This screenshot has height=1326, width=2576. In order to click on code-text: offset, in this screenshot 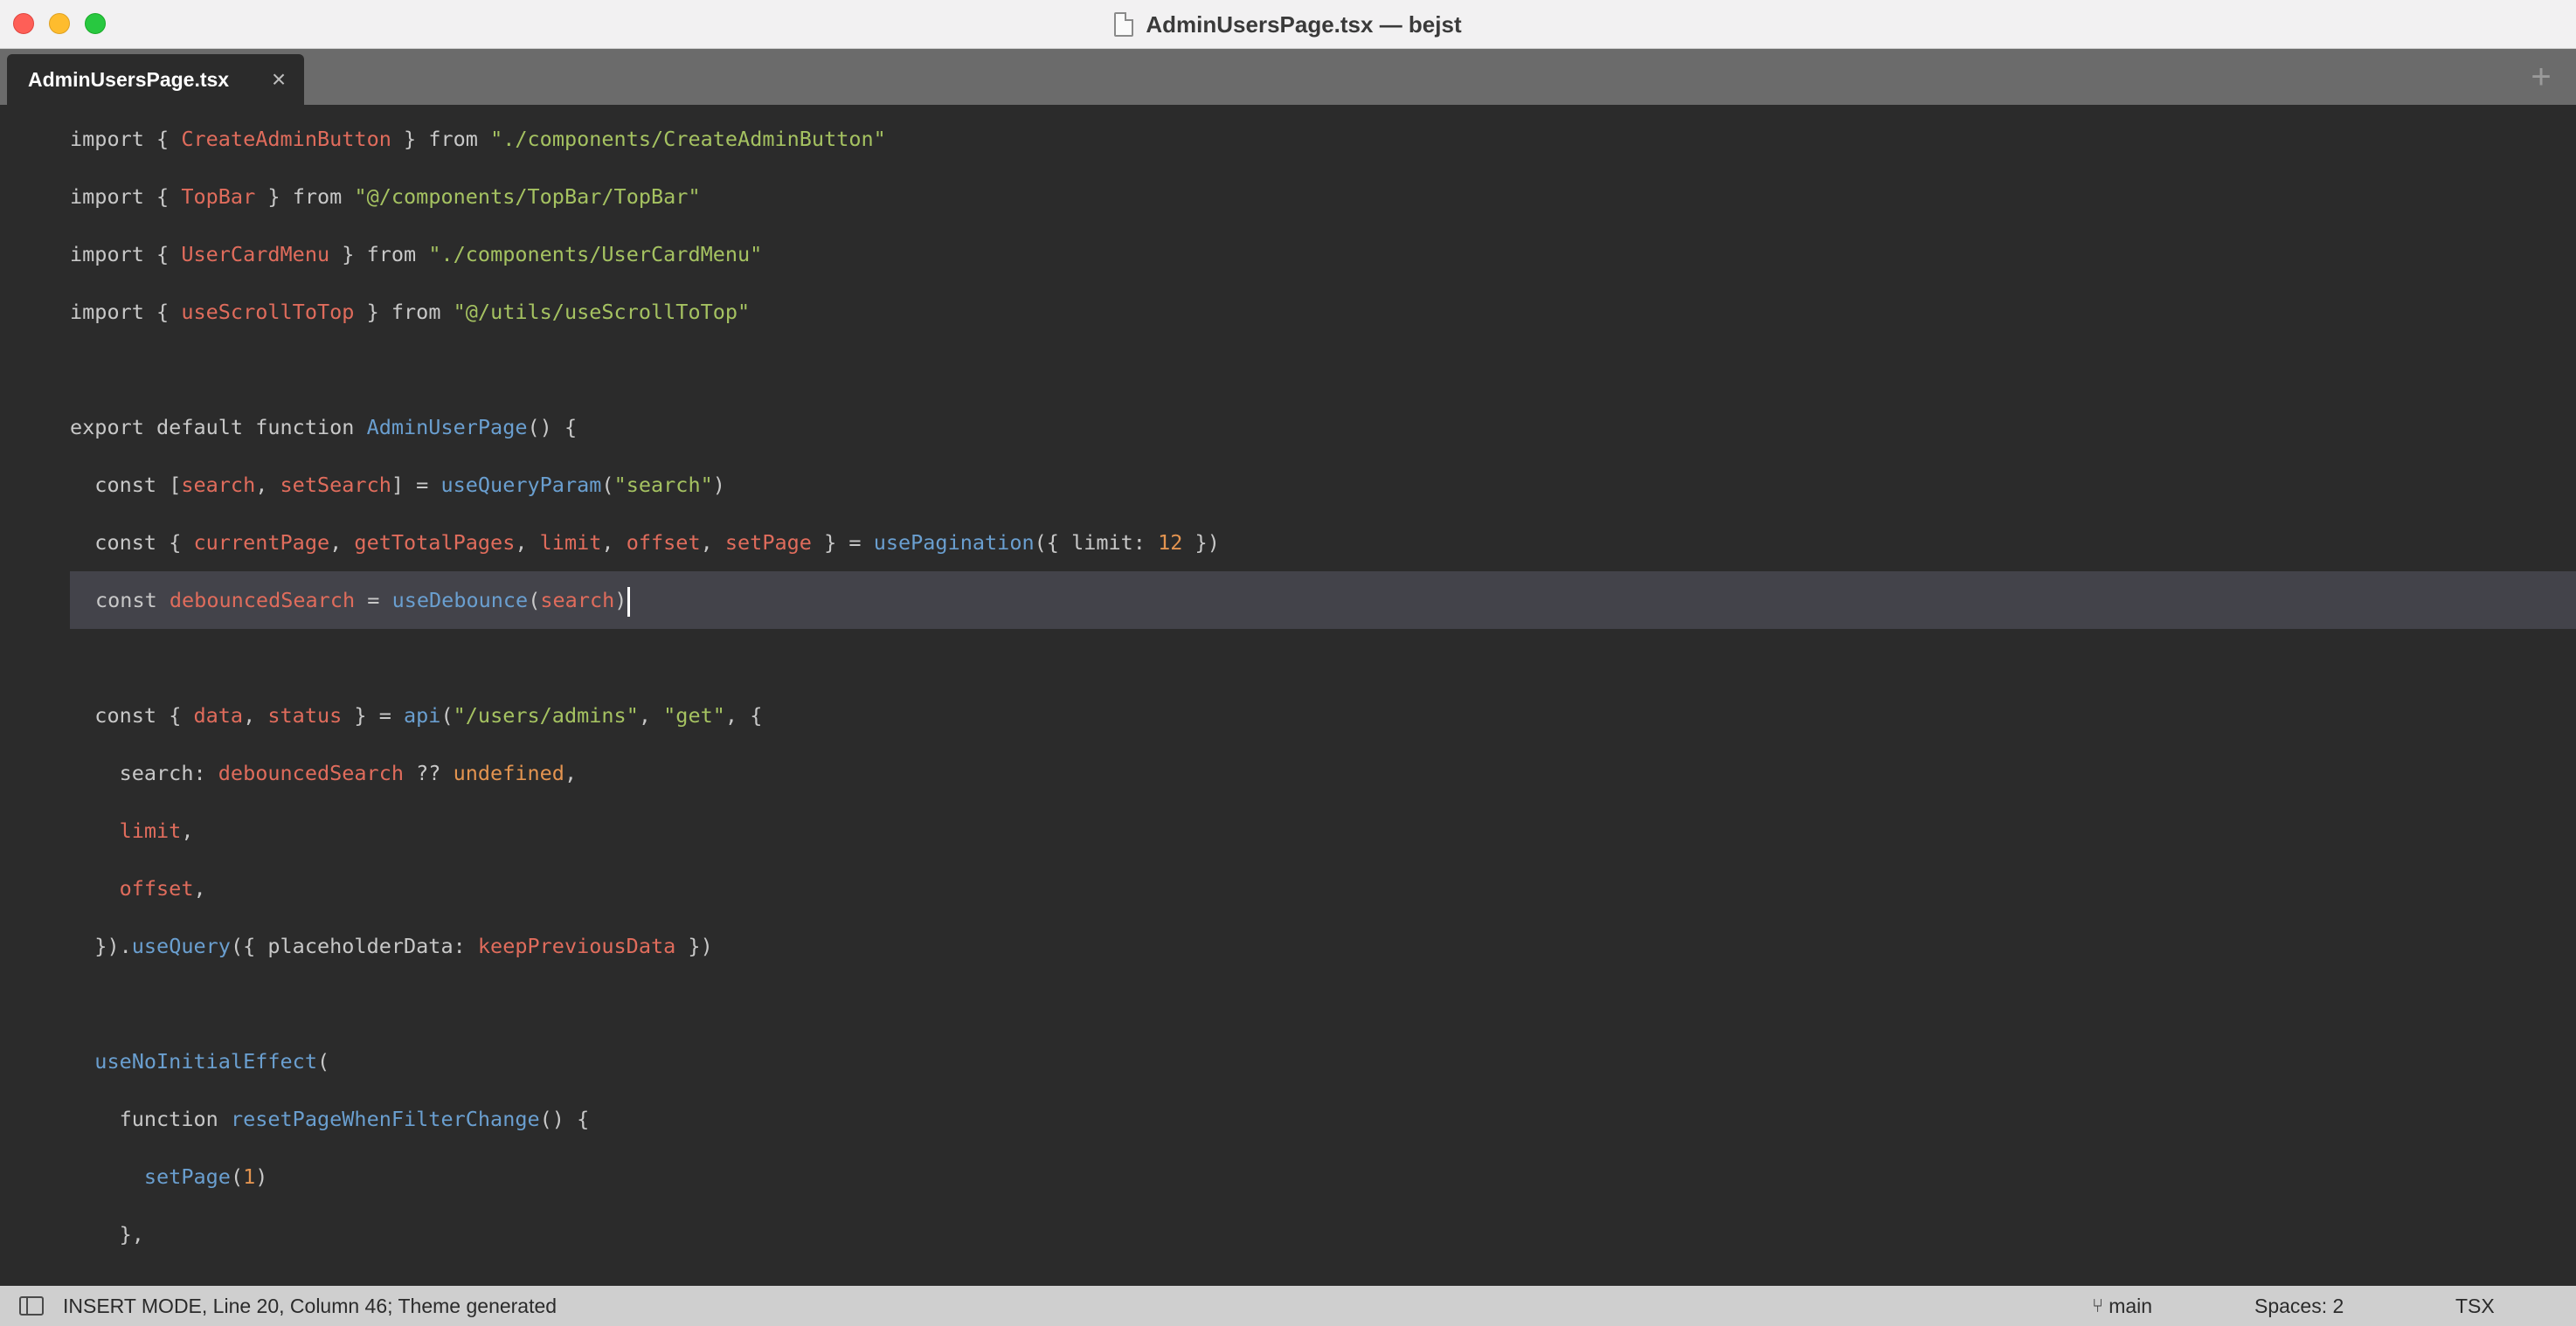, I will do `click(138, 888)`.